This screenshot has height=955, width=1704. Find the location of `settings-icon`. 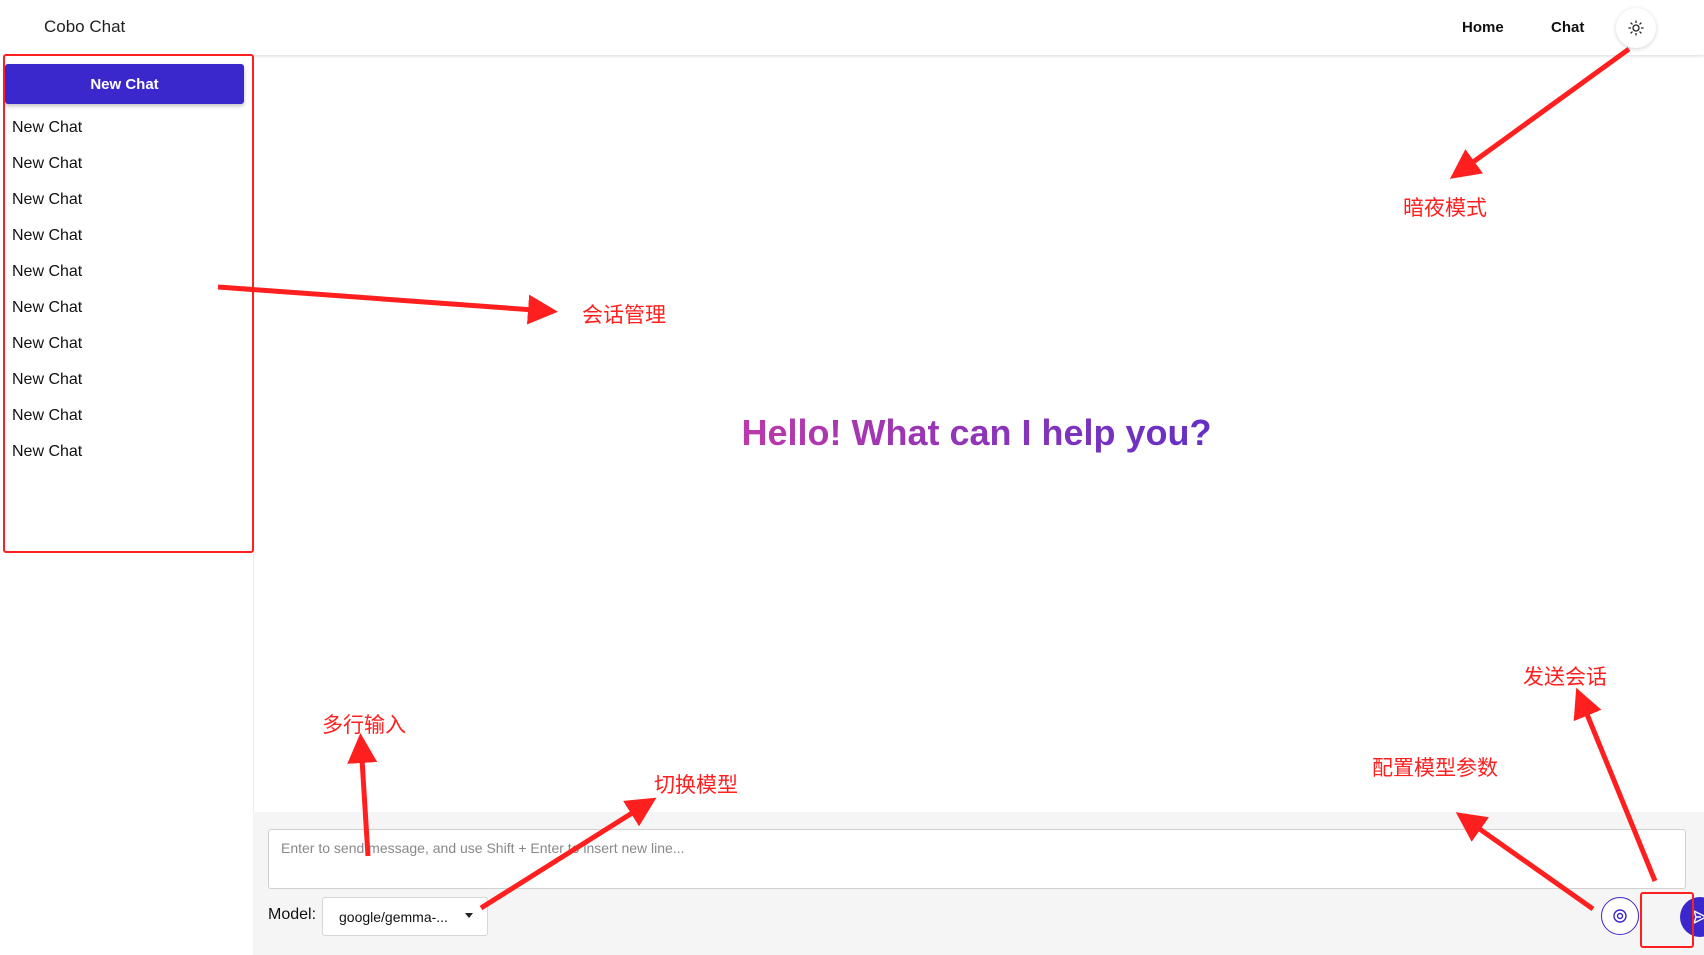

settings-icon is located at coordinates (1620, 916).